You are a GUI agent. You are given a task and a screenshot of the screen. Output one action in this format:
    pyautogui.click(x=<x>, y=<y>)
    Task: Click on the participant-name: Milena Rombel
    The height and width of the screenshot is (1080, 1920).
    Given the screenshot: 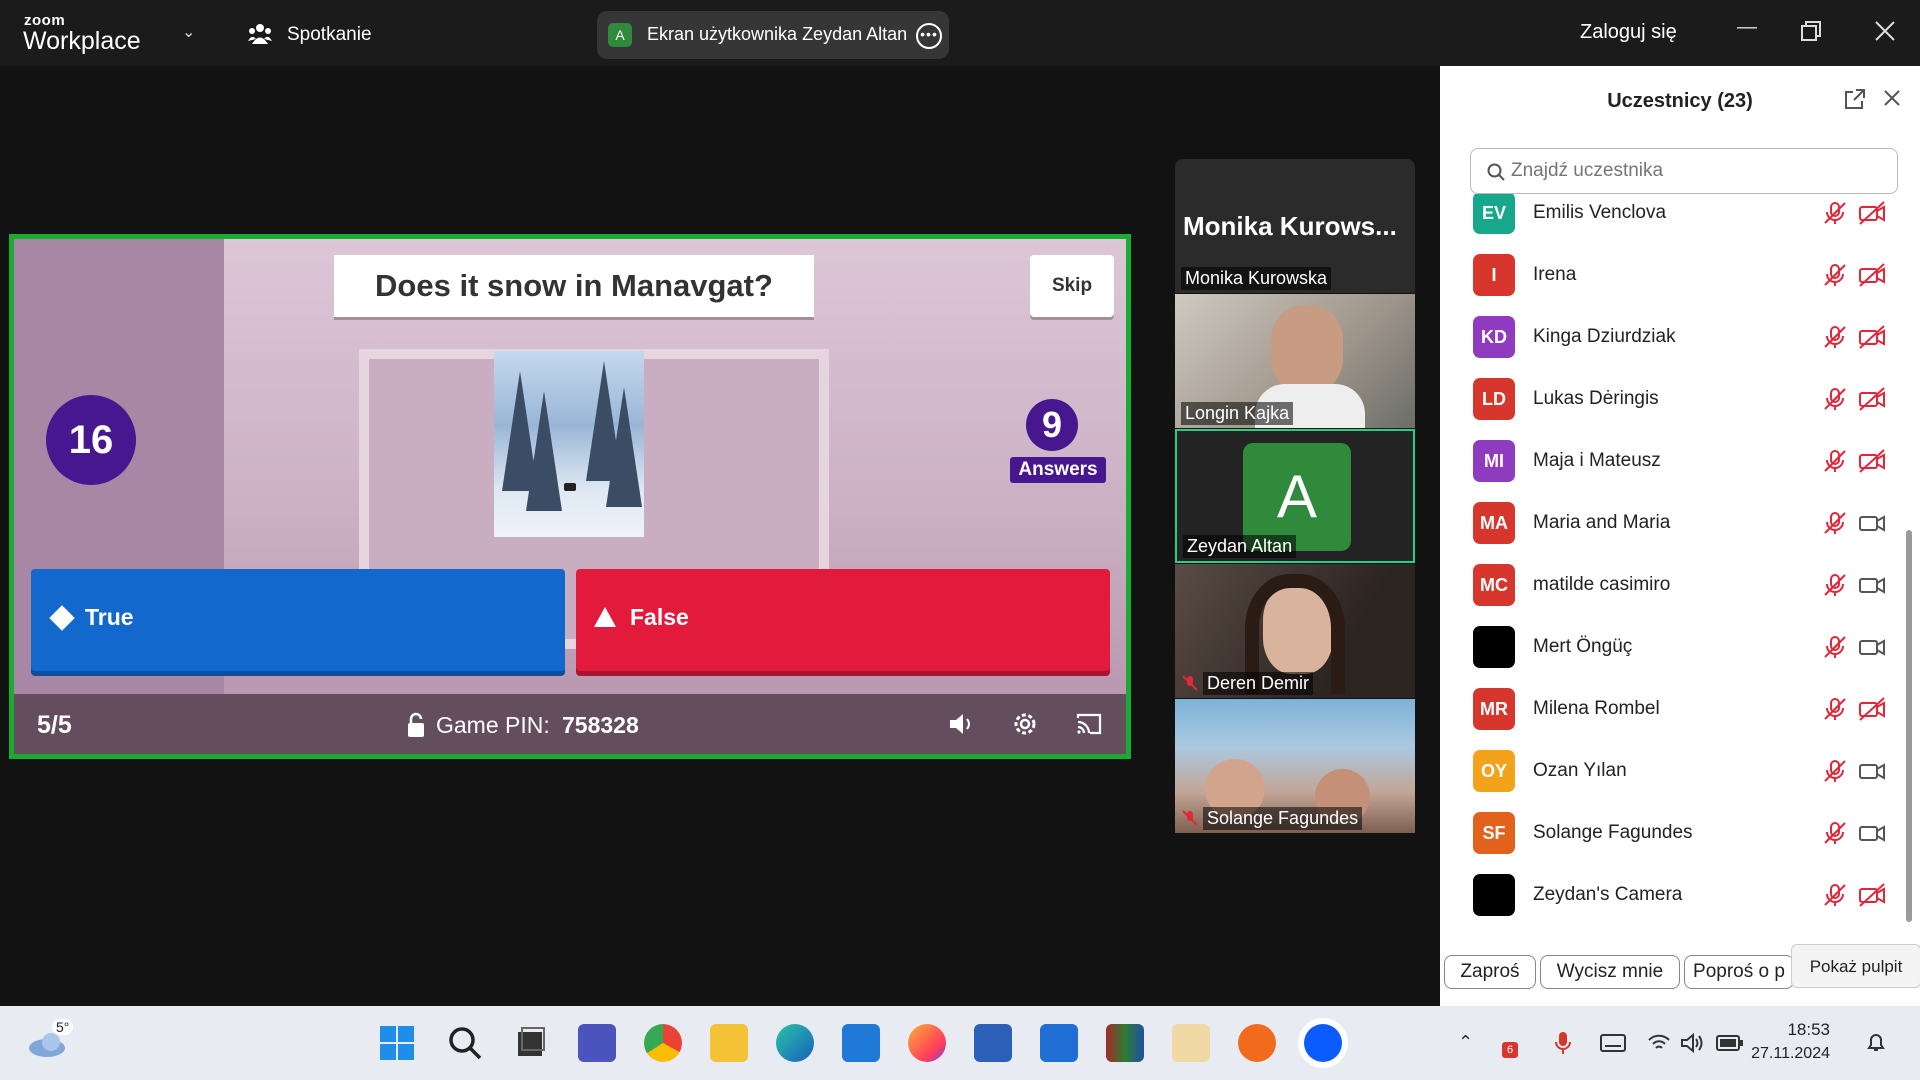 What is the action you would take?
    pyautogui.click(x=1596, y=708)
    